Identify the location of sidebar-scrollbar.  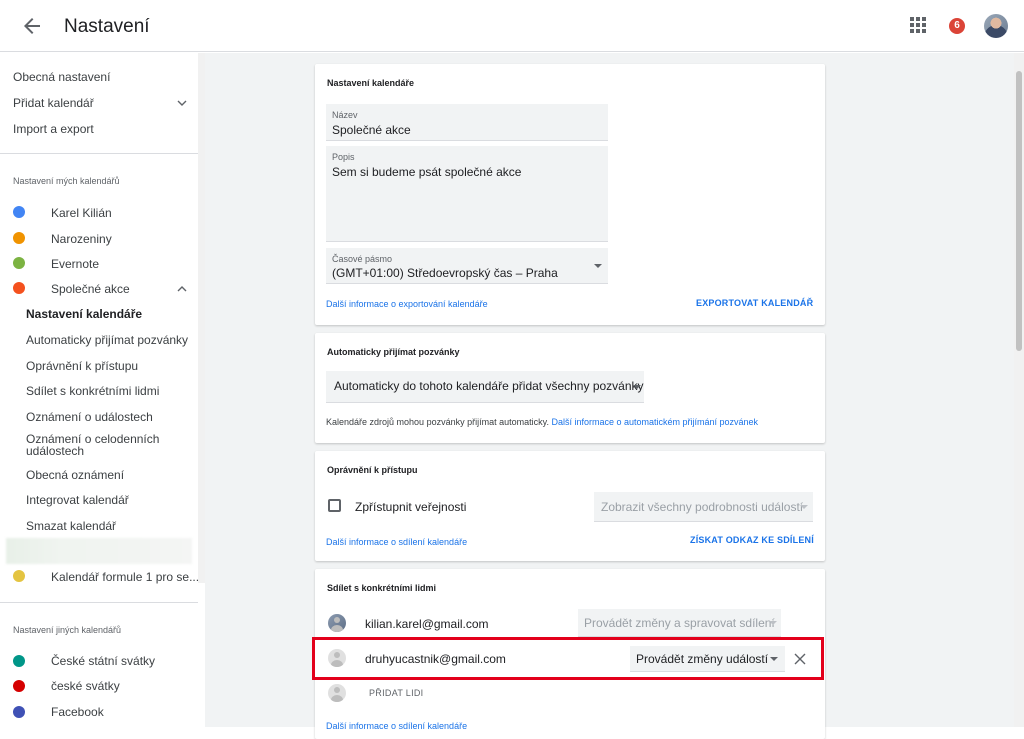
(201, 318).